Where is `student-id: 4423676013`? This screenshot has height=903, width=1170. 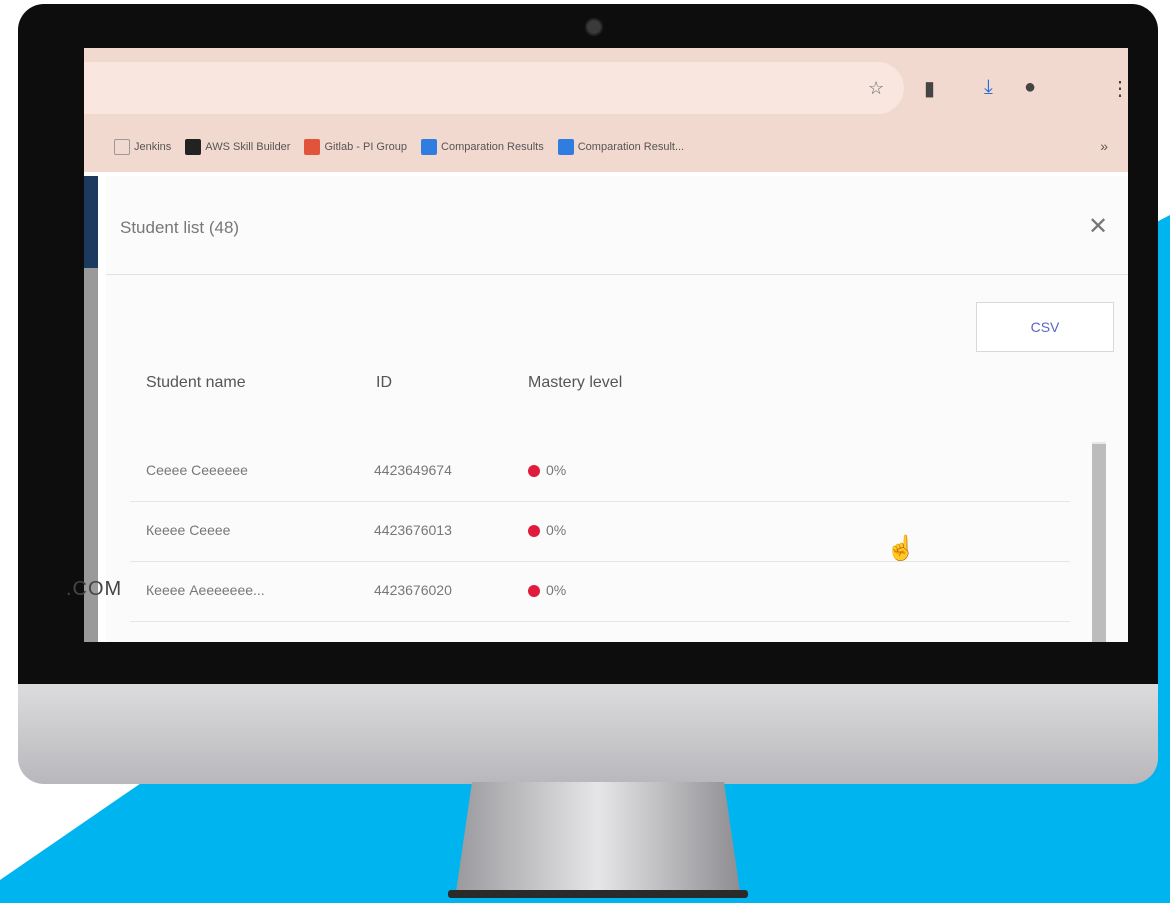 student-id: 4423676013 is located at coordinates (413, 530).